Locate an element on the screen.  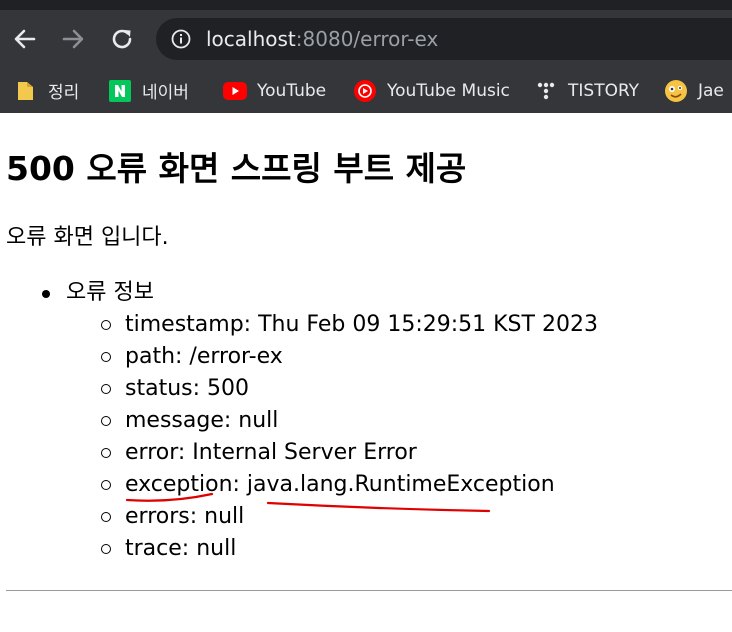
bookmark-folder: 정리 is located at coordinates (46, 90).